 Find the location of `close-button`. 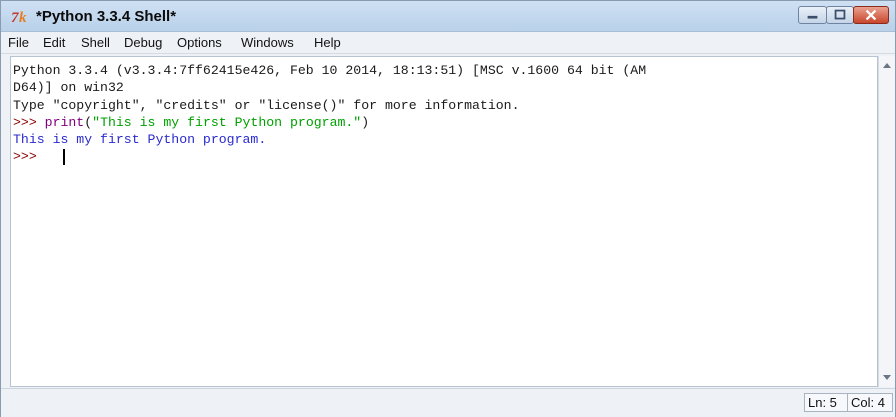

close-button is located at coordinates (871, 15).